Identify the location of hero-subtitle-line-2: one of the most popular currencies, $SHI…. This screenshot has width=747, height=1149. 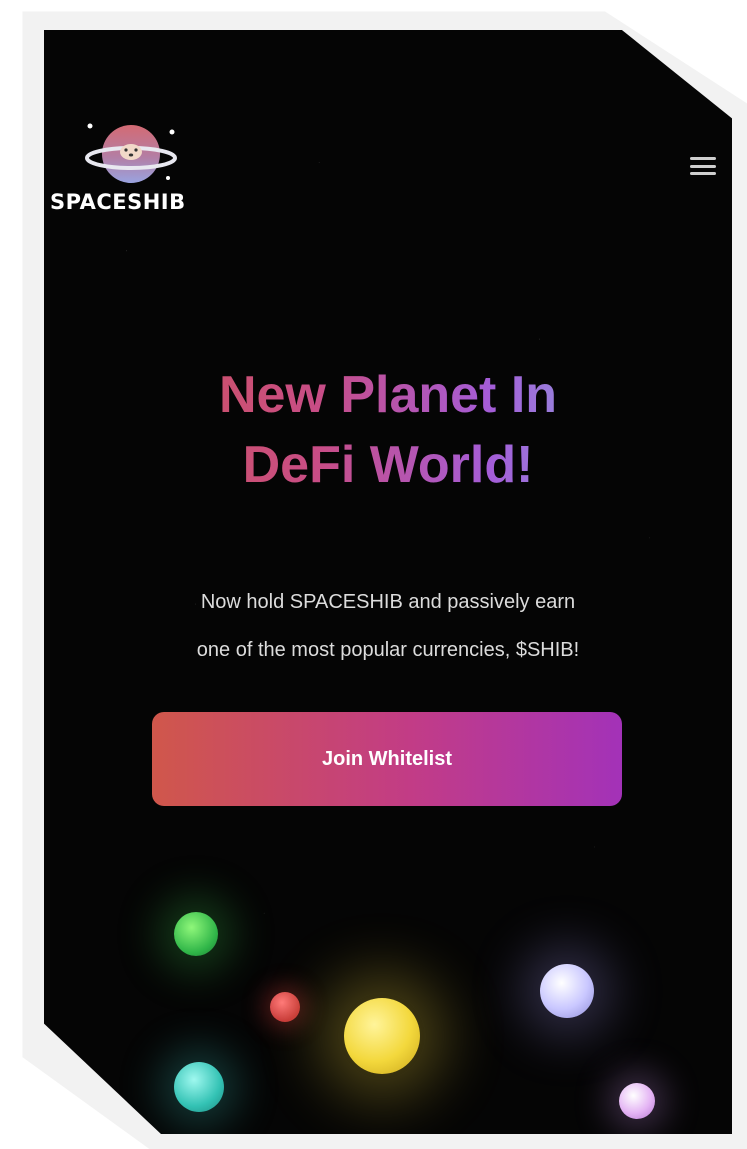
(388, 650).